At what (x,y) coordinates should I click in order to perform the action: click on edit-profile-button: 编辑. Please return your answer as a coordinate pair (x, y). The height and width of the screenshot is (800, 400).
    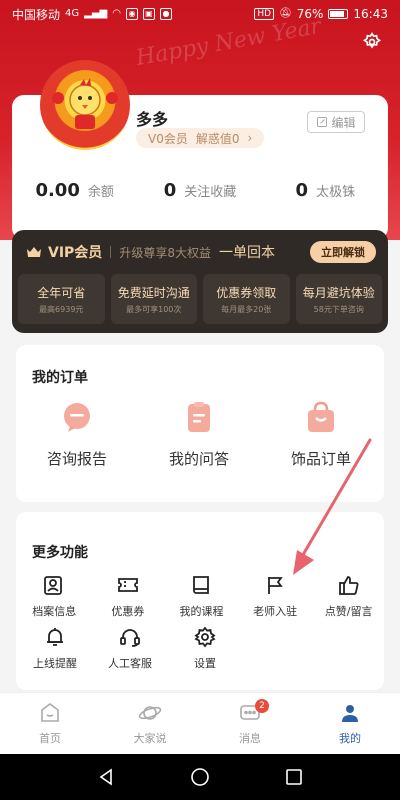
    Looking at the image, I should click on (336, 122).